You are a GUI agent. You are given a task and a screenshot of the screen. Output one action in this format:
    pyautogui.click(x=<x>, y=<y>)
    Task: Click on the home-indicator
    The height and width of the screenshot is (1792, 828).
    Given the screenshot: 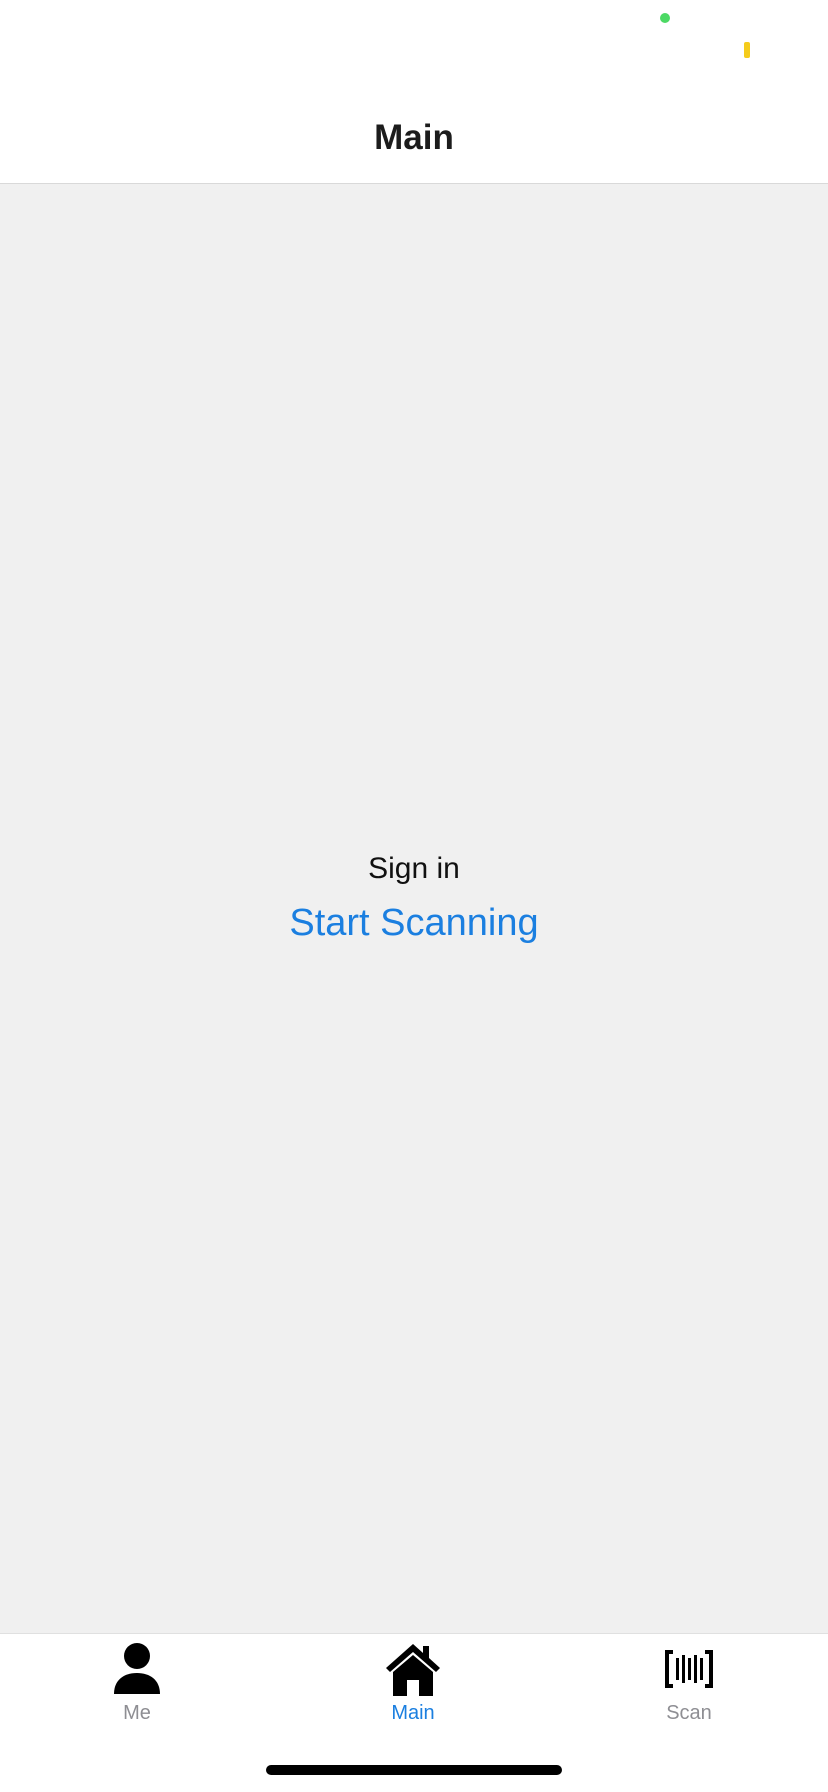 What is the action you would take?
    pyautogui.click(x=414, y=1770)
    